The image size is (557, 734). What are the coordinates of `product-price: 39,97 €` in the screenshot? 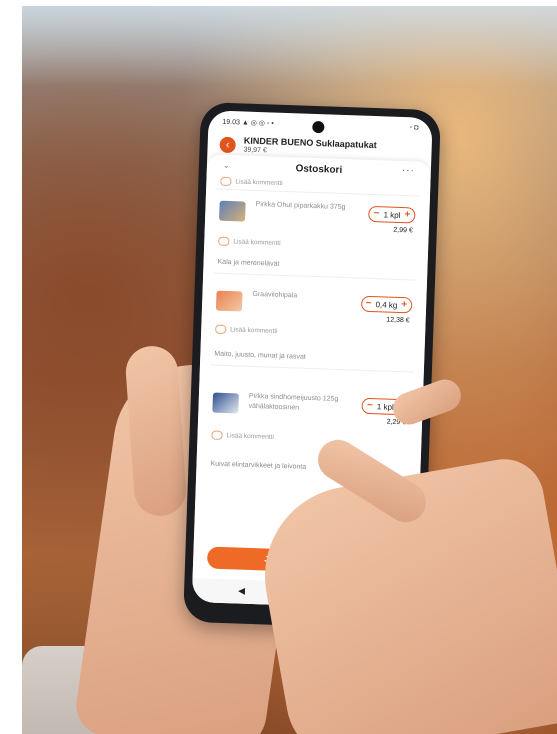 It's located at (255, 150).